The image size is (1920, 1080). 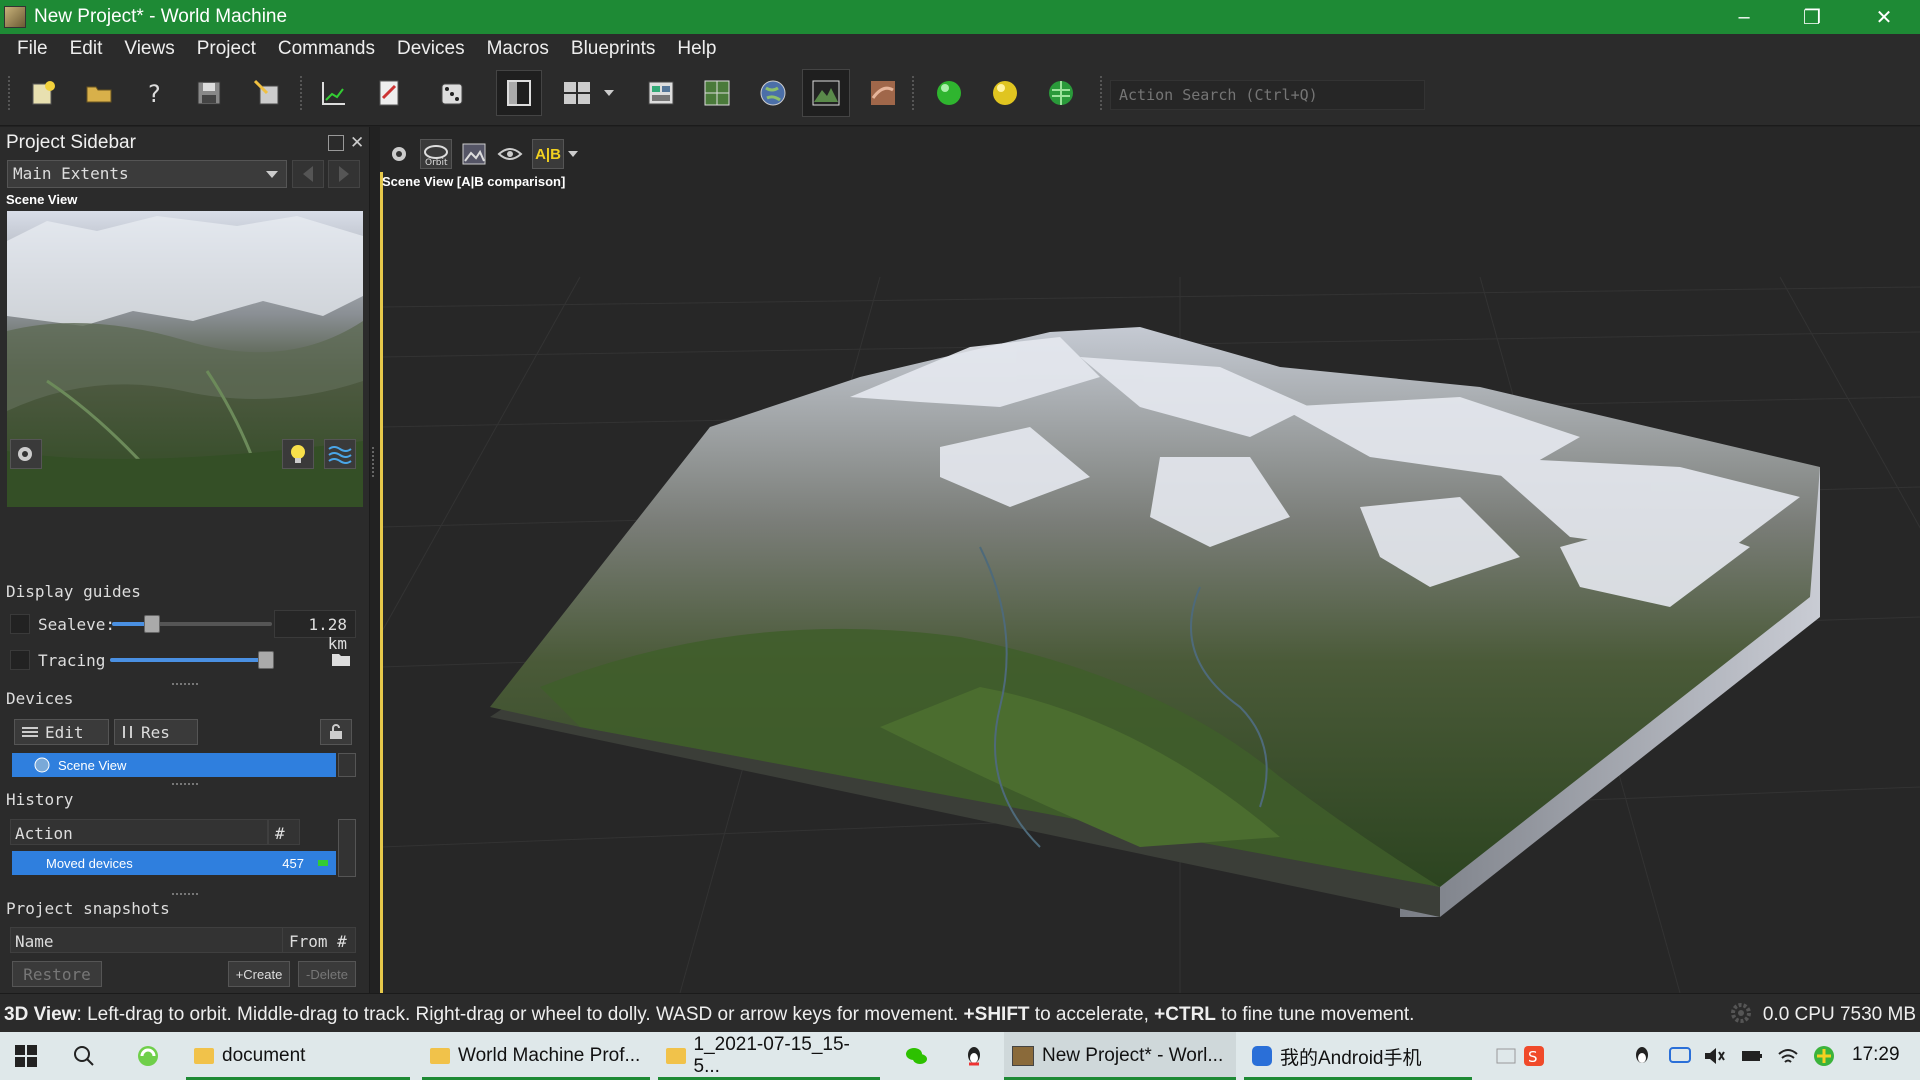 What do you see at coordinates (519, 93) in the screenshot?
I see `layout-single-icon` at bounding box center [519, 93].